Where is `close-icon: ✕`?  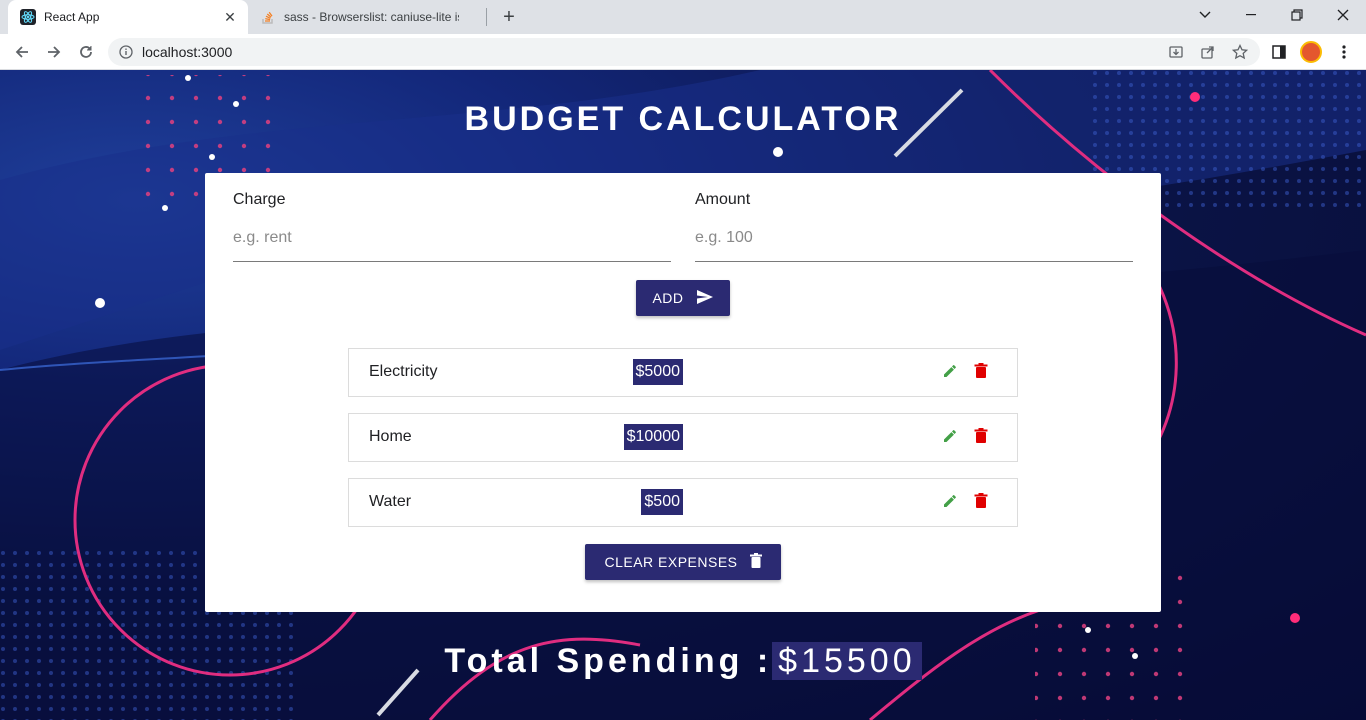
close-icon: ✕ is located at coordinates (230, 17).